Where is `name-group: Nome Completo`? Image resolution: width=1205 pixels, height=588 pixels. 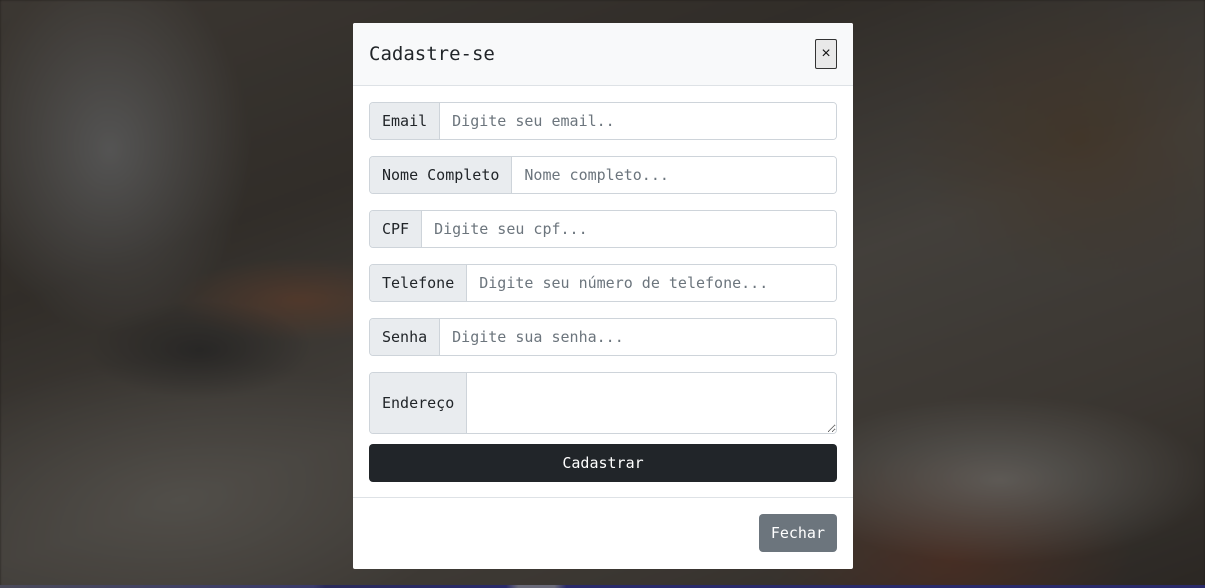
name-group: Nome Completo is located at coordinates (603, 175).